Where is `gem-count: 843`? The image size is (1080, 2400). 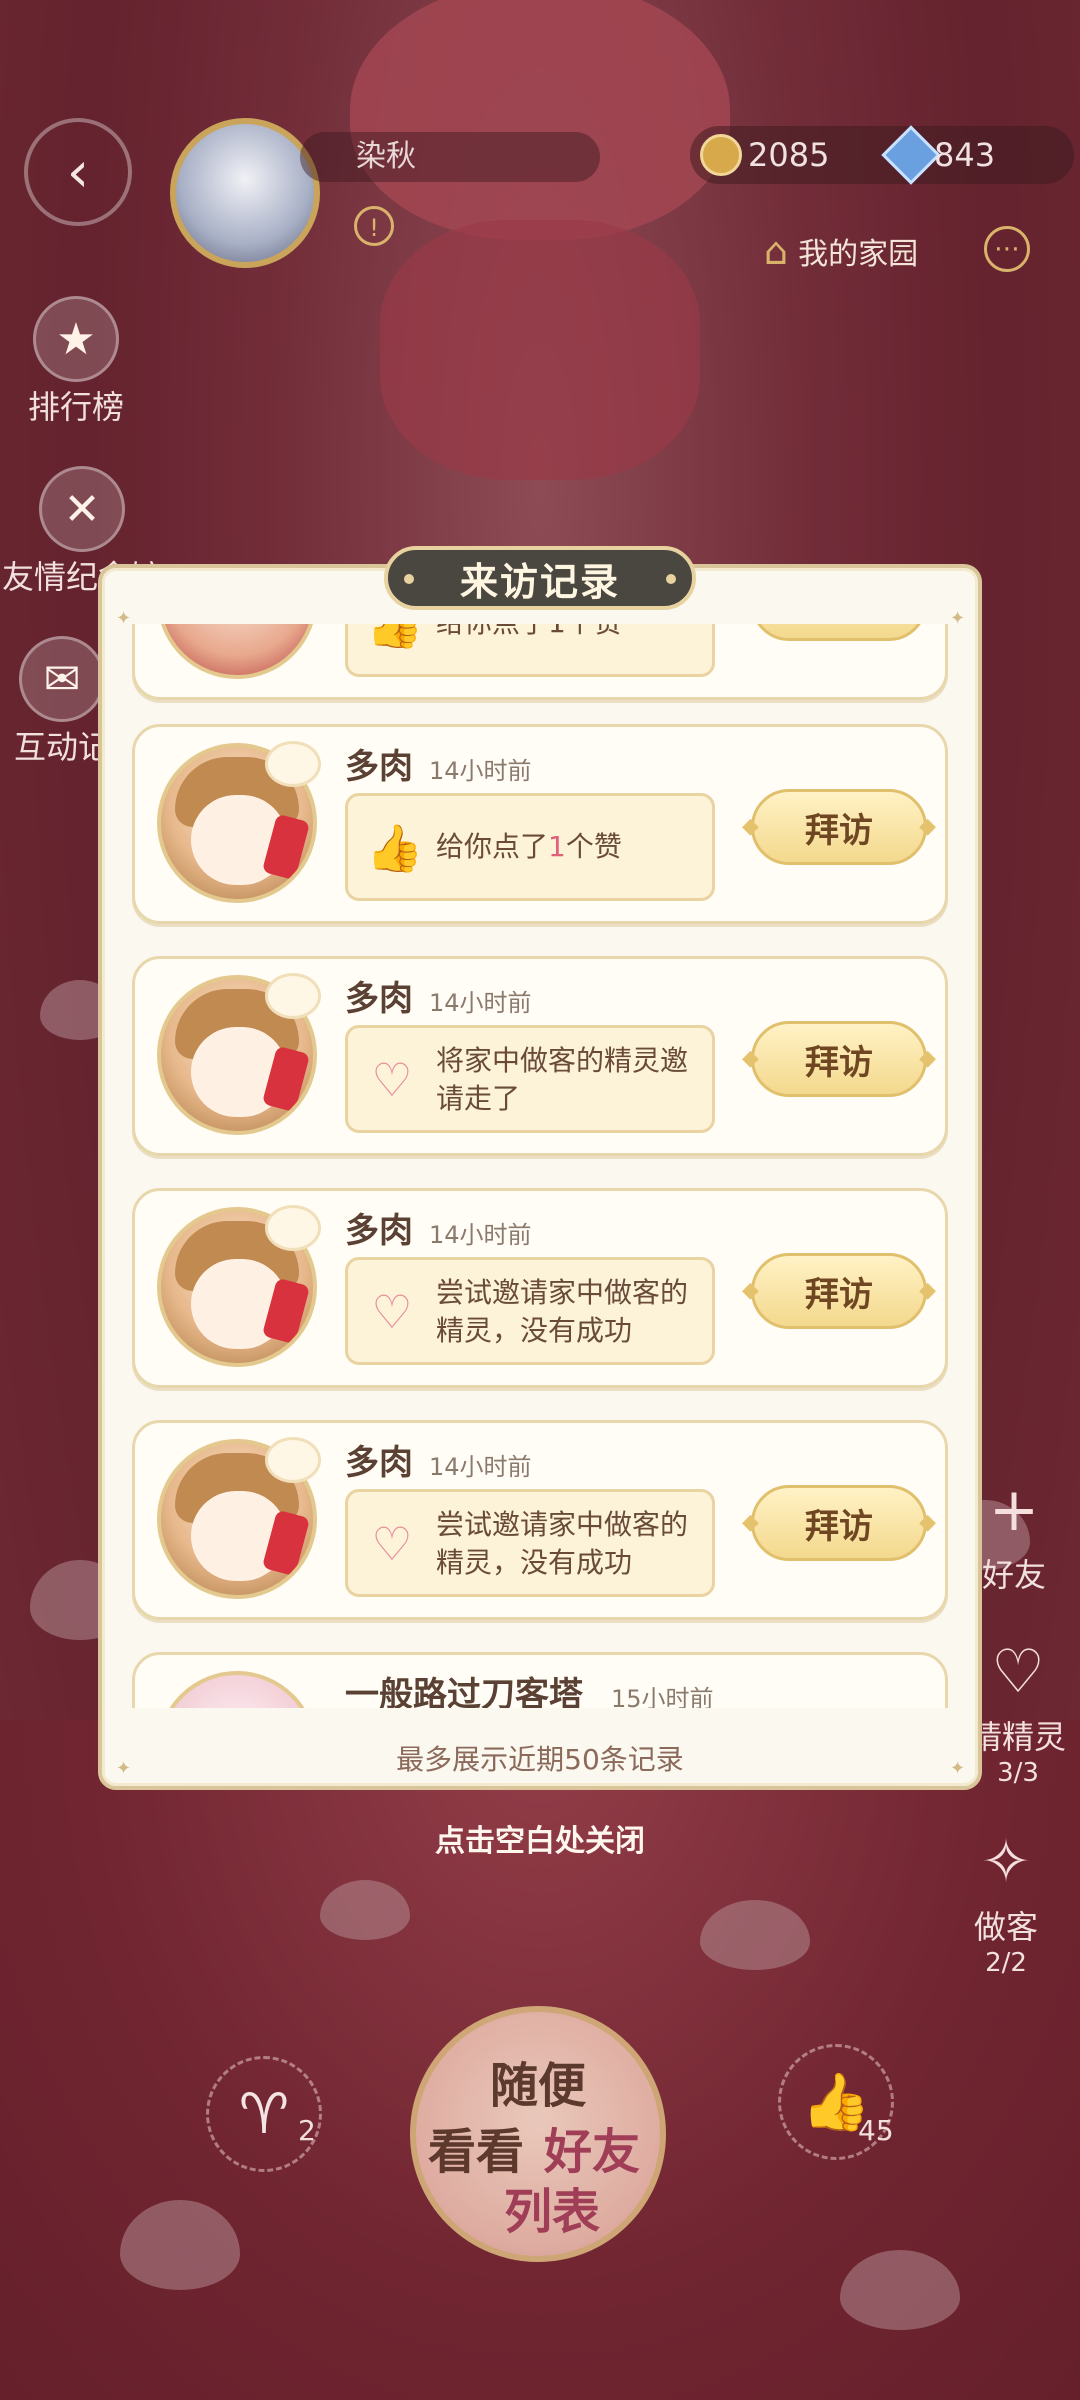 gem-count: 843 is located at coordinates (965, 155).